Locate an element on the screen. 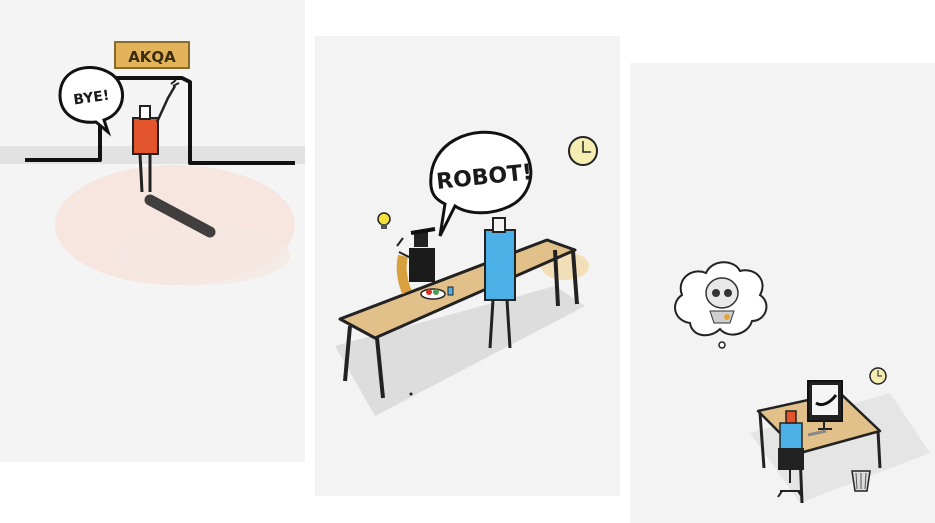  akqa-sign-text: AKQA is located at coordinates (152, 57).